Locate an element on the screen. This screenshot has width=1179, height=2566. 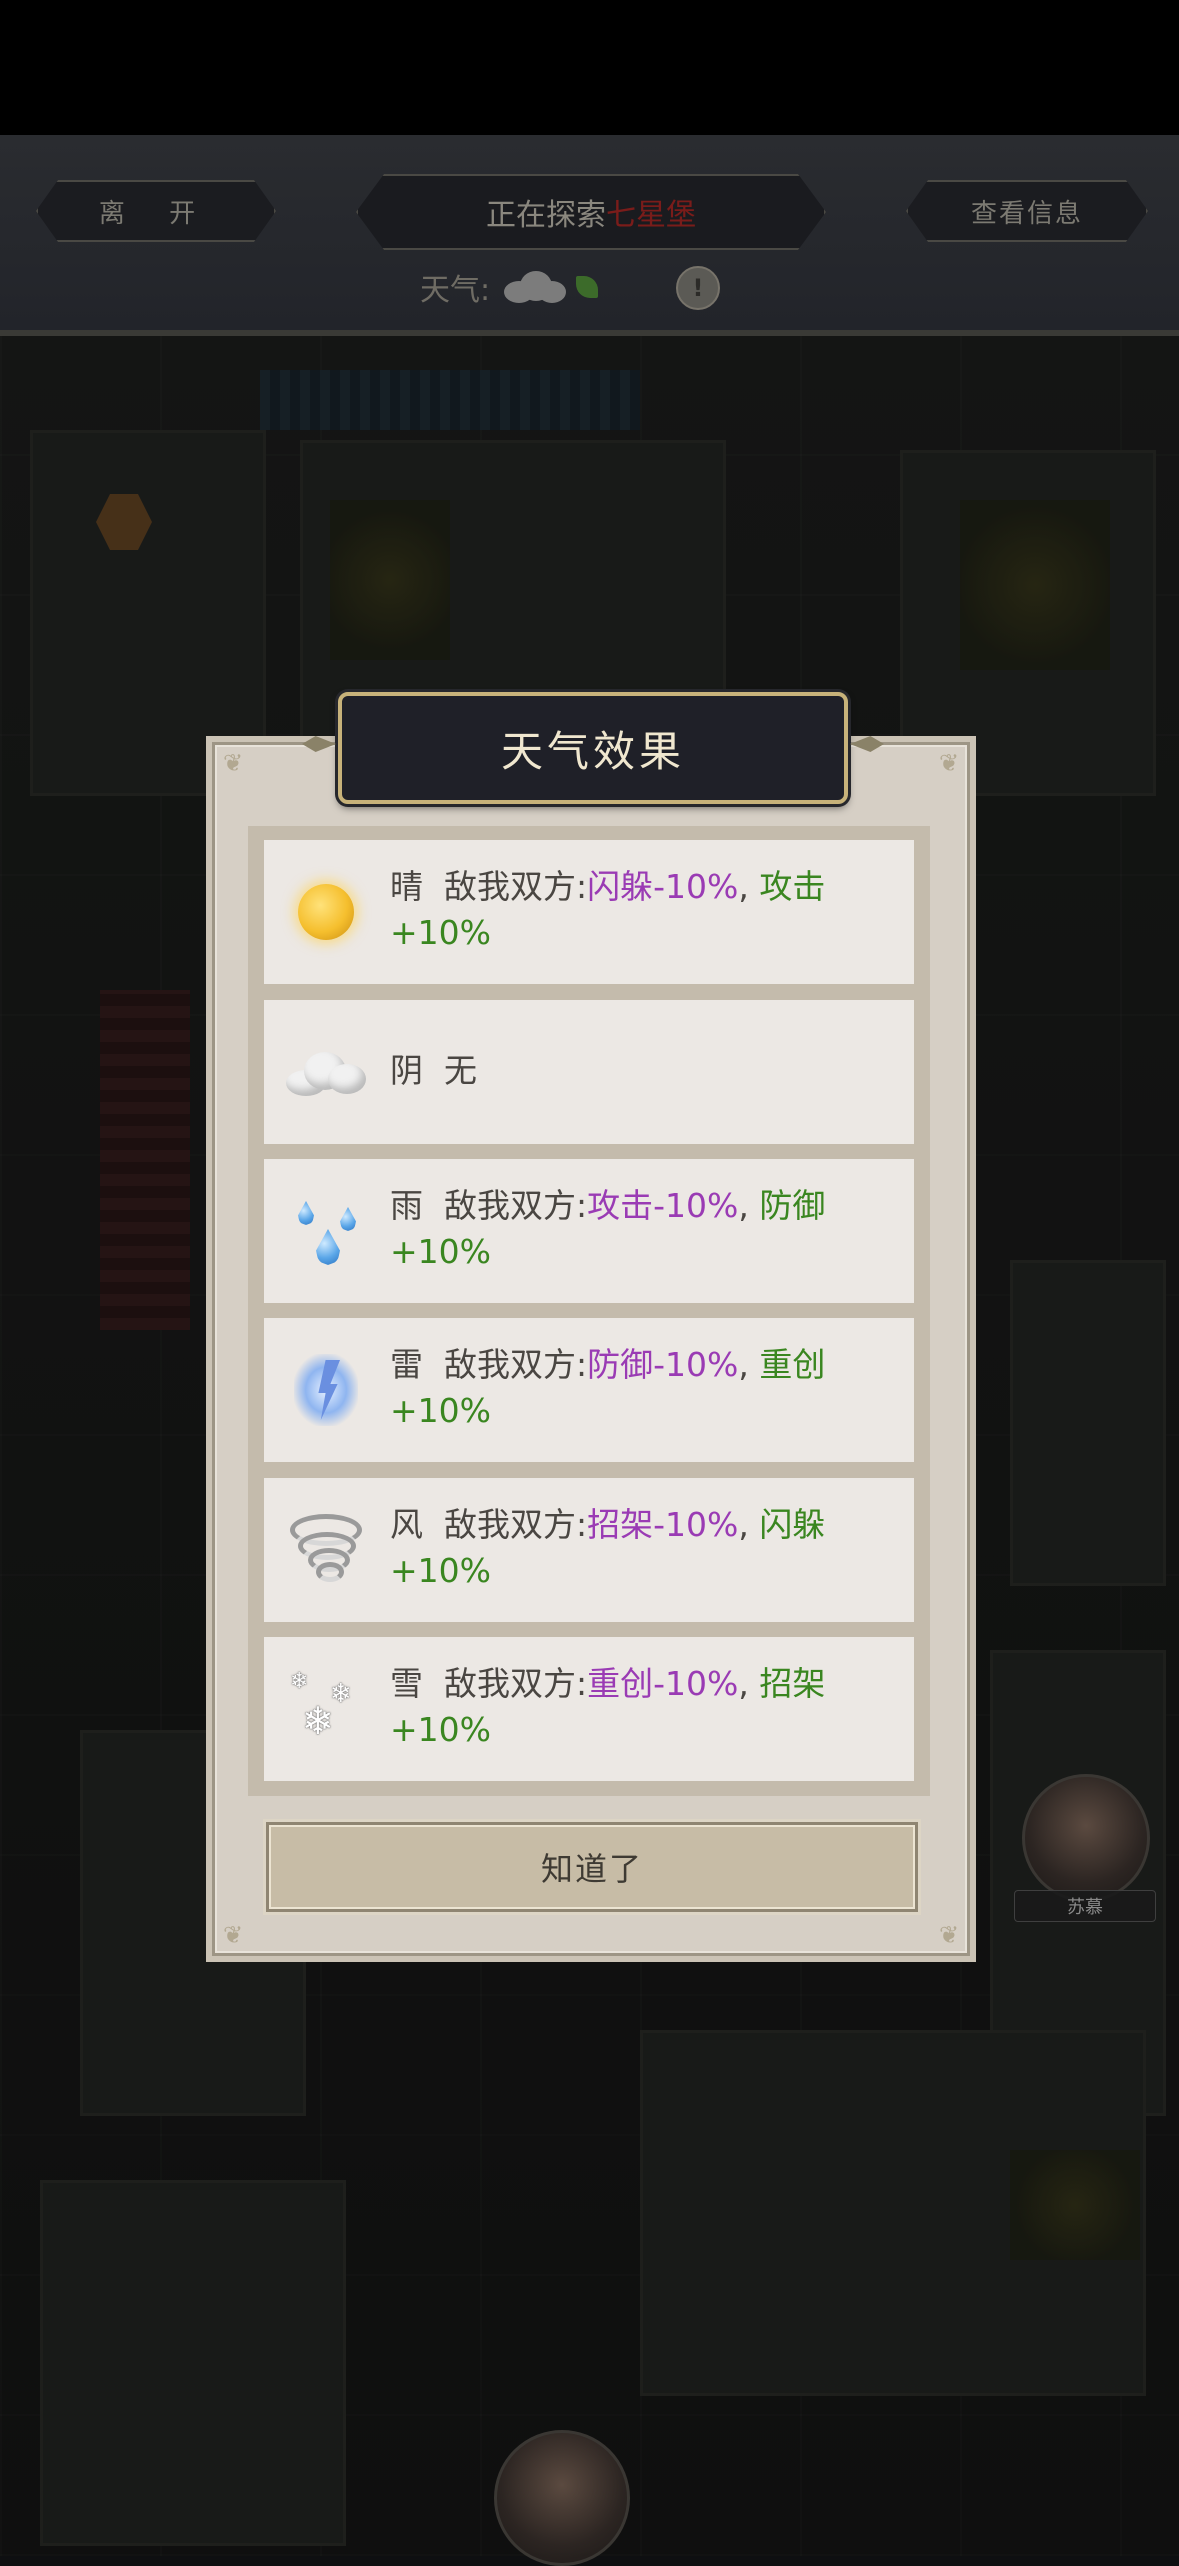
leaf-icon is located at coordinates (587, 287).